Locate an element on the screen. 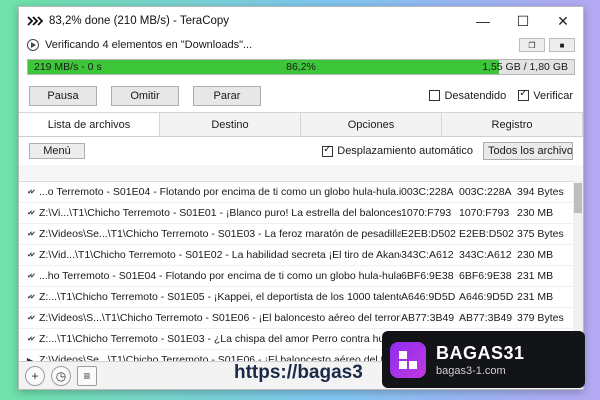 The image size is (600, 400). progress-row: 219 MB/s - 0 s 86,2% 1,55 GB / 1,80 GB is located at coordinates (301, 67).